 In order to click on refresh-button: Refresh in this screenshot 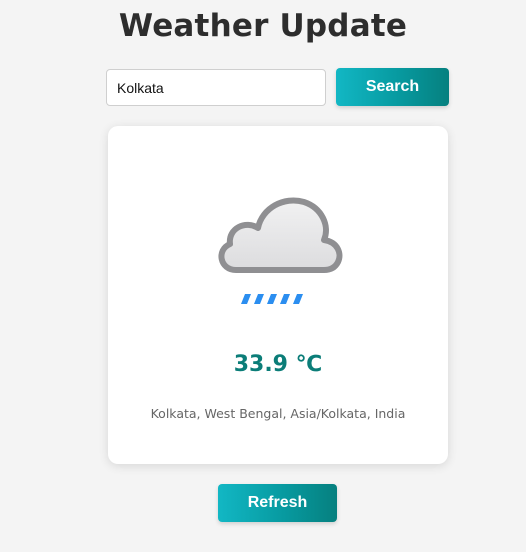, I will do `click(277, 503)`.